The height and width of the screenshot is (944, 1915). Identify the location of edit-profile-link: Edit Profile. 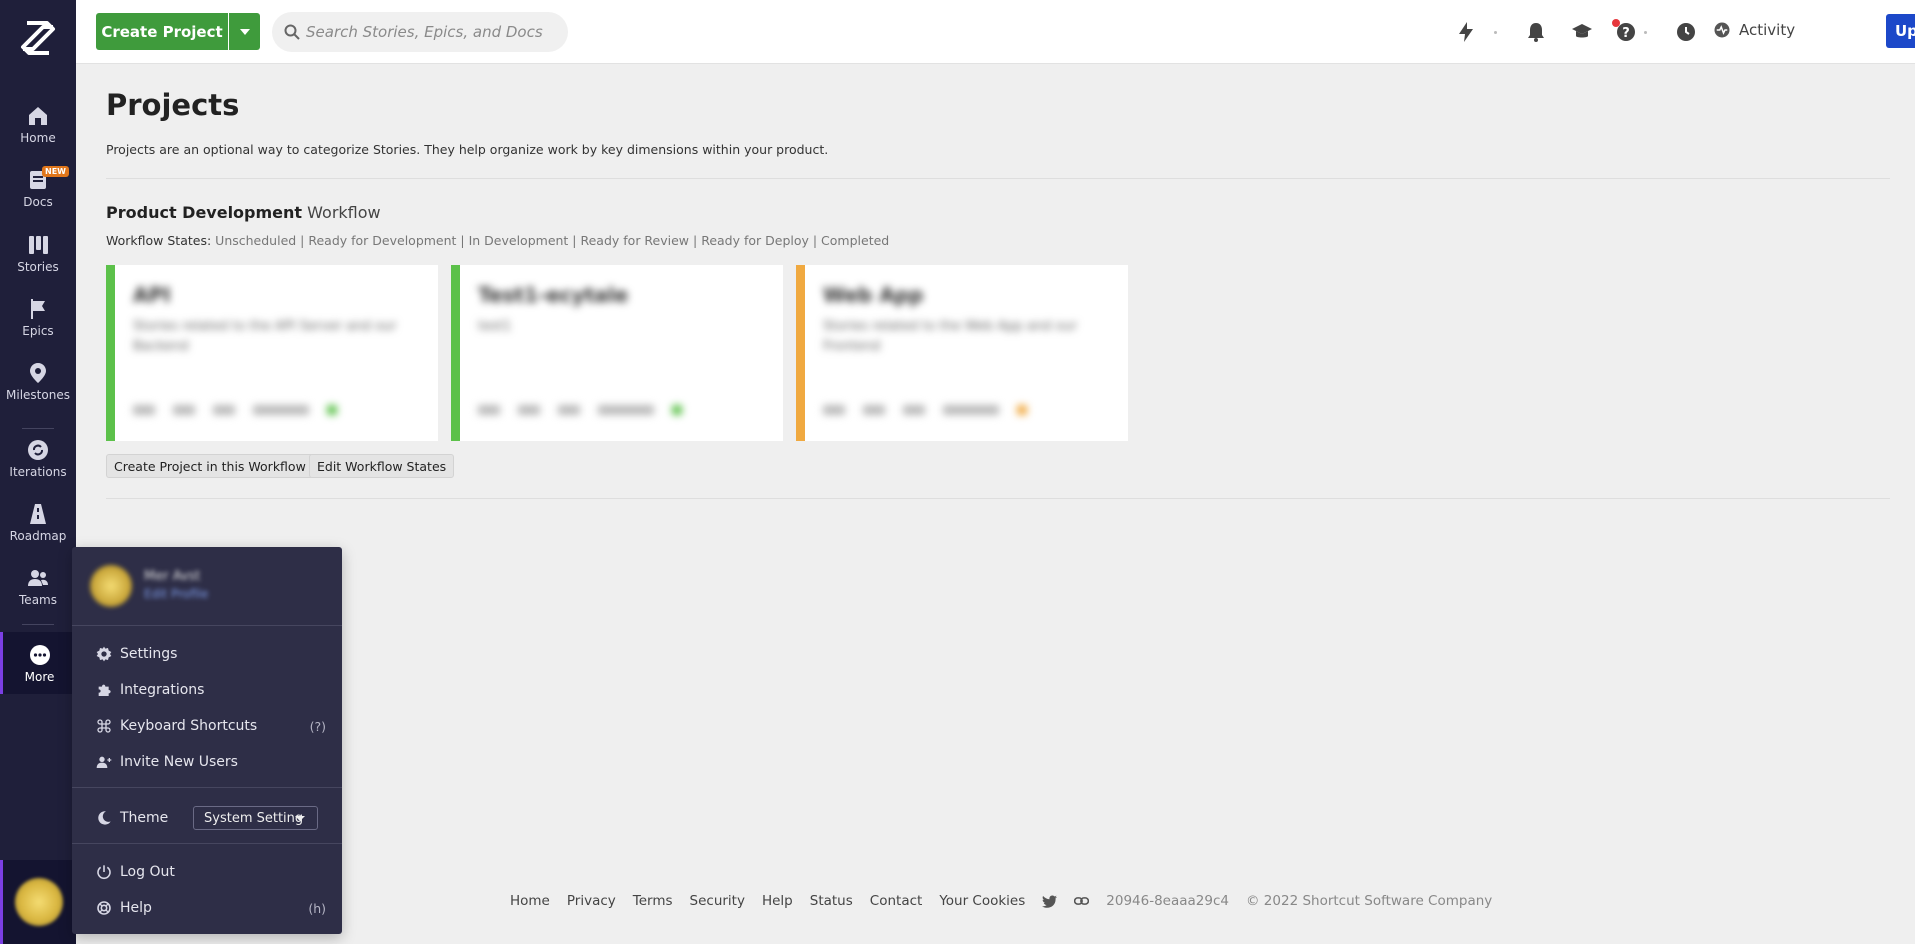
(176, 594).